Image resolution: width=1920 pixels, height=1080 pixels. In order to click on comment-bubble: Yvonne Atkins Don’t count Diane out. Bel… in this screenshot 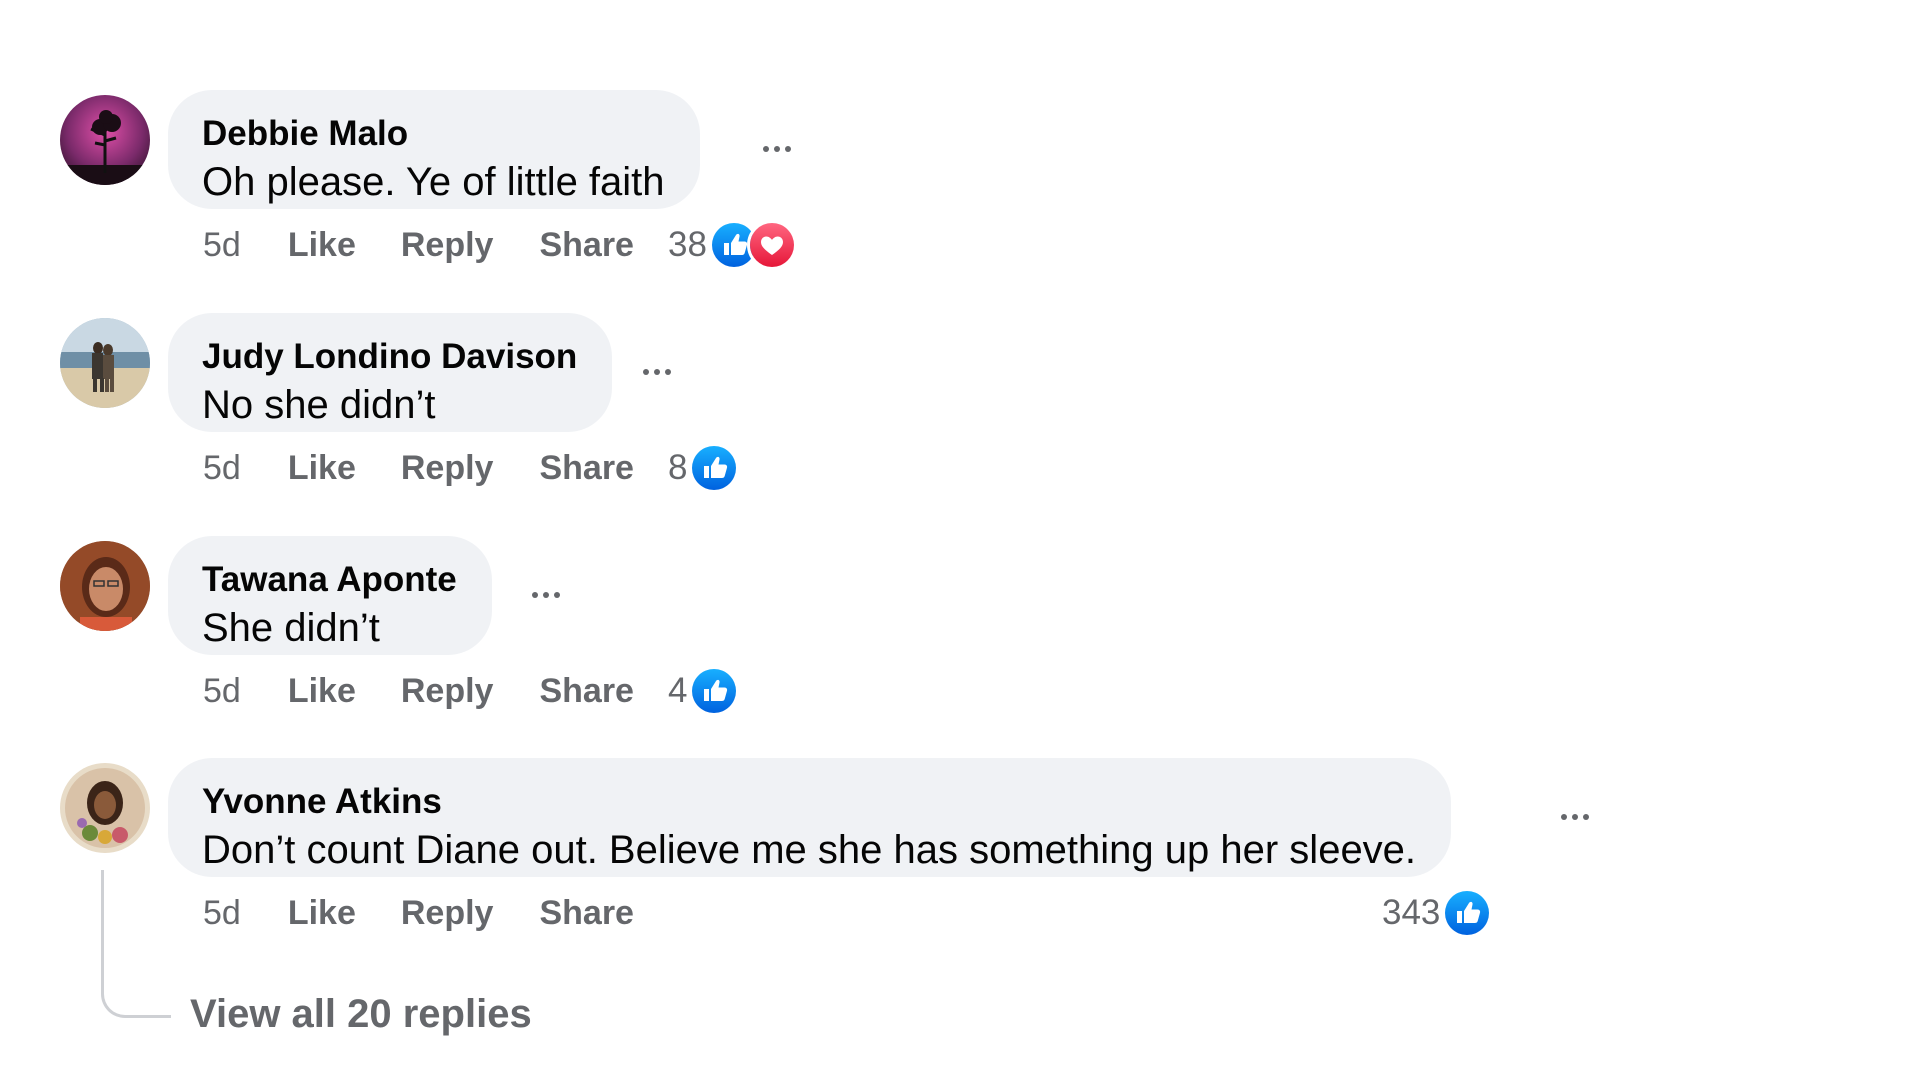, I will do `click(810, 817)`.